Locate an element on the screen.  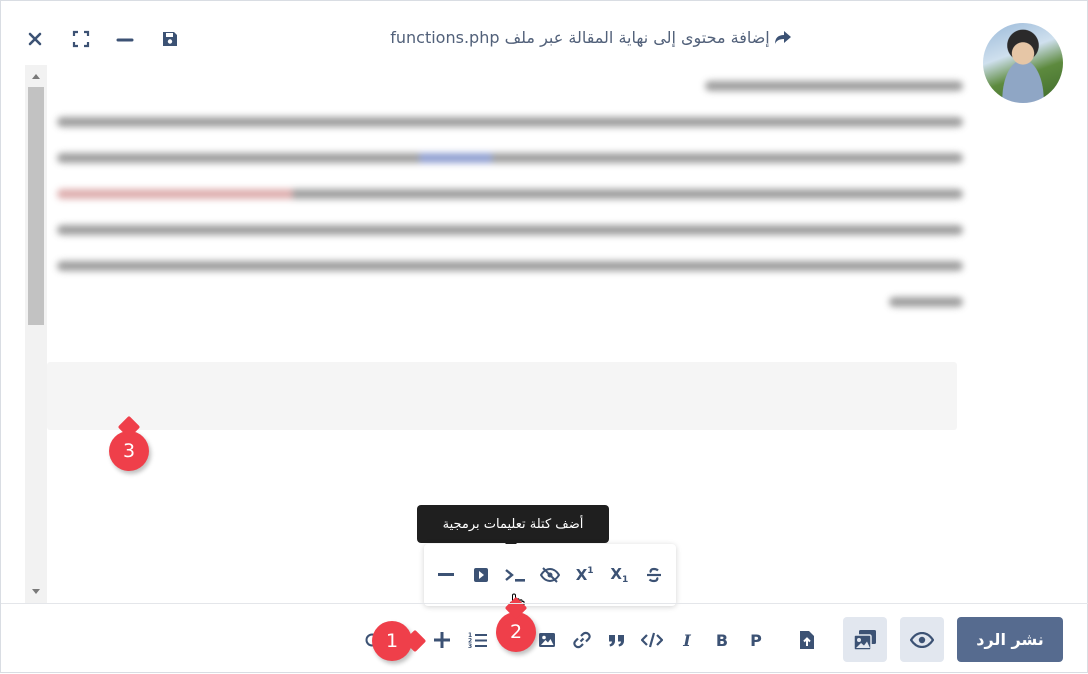
scroll-down-icon is located at coordinates (36, 592).